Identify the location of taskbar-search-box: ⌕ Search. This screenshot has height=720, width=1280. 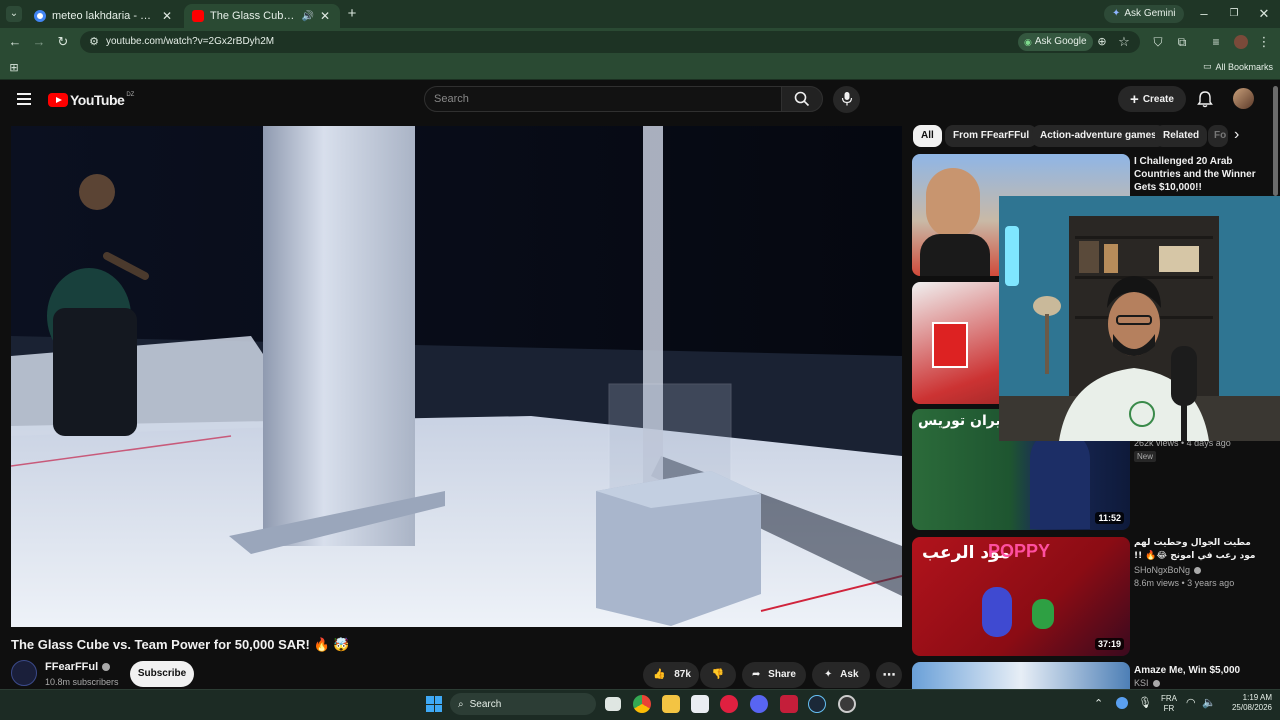
(523, 704).